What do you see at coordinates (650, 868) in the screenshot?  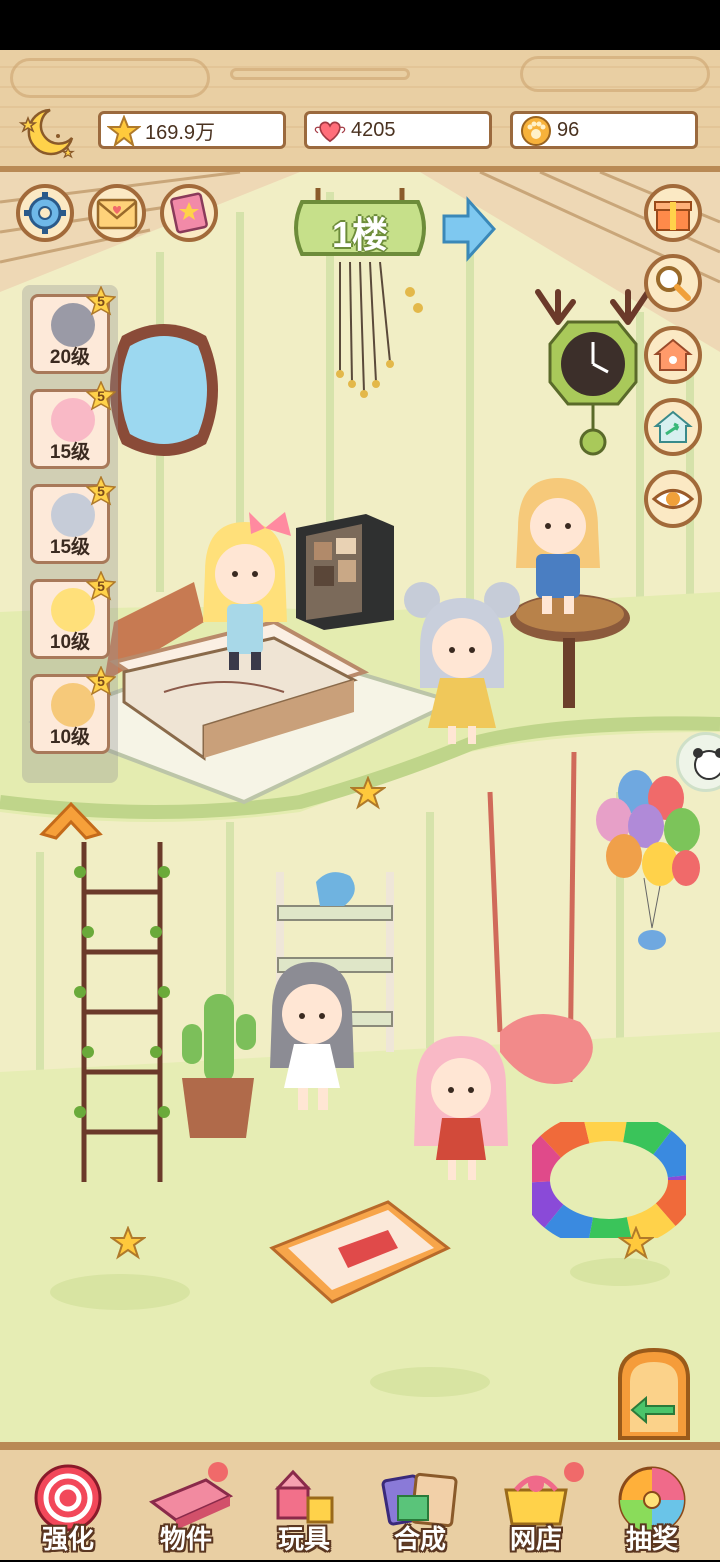 I see `balloon-bunch` at bounding box center [650, 868].